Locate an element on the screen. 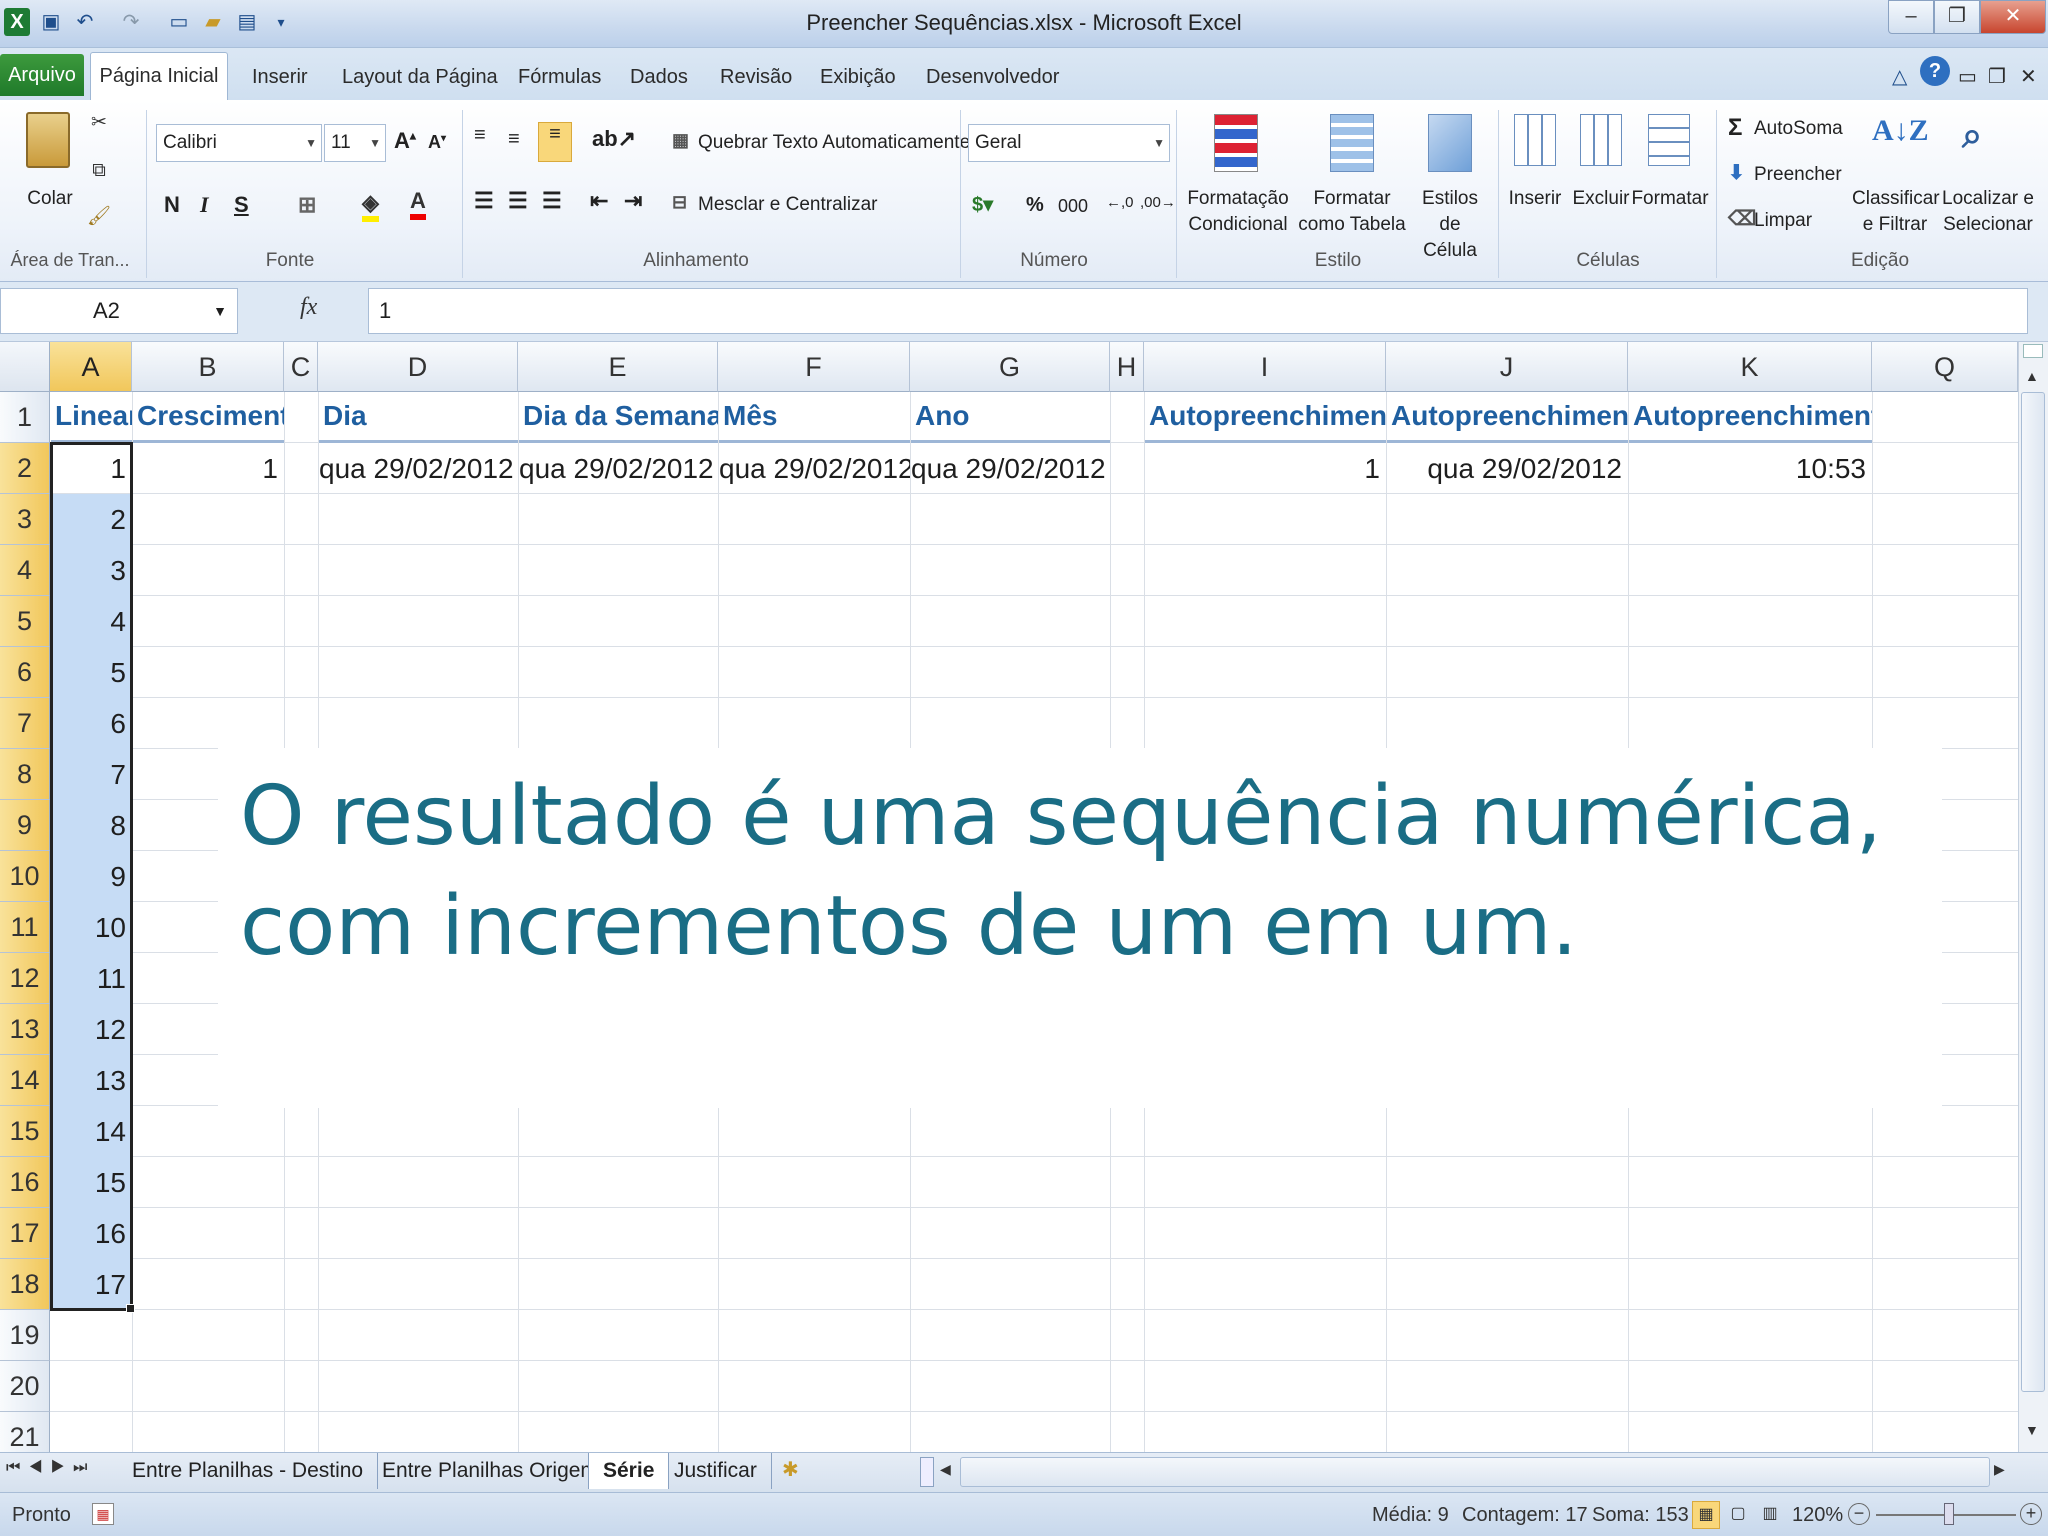 This screenshot has height=1537, width=2048. name-box: A2 ▼ is located at coordinates (119, 311).